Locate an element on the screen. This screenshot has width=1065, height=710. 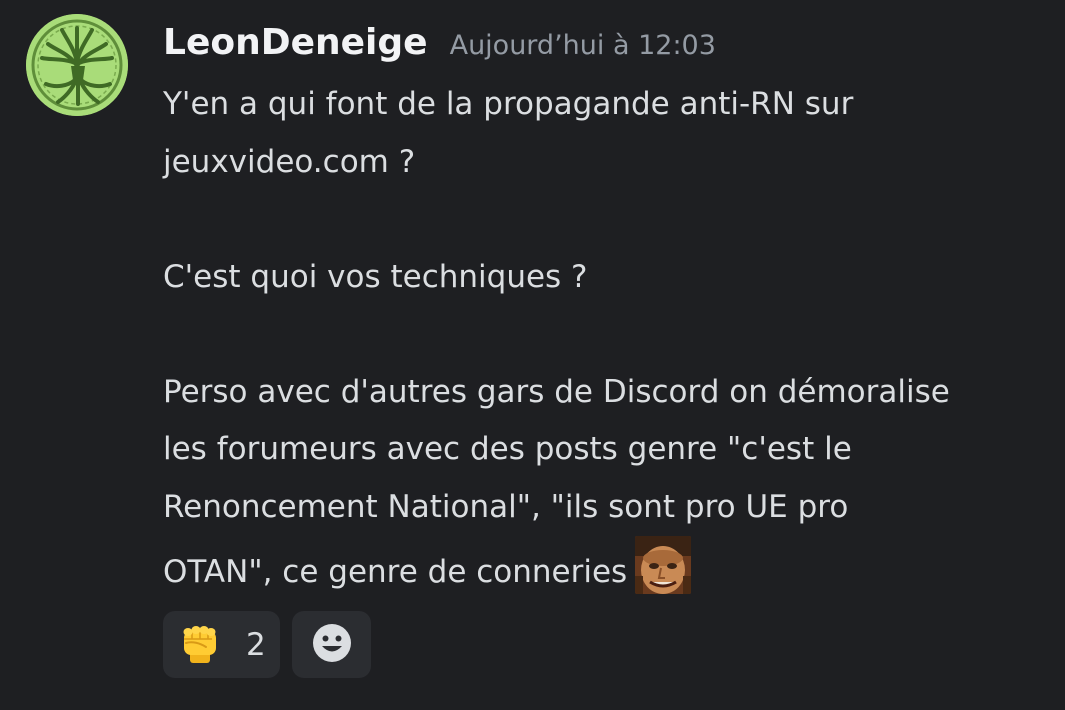
message-header: LeonDeneige Aujourd’hui à 12:03 is located at coordinates (439, 48).